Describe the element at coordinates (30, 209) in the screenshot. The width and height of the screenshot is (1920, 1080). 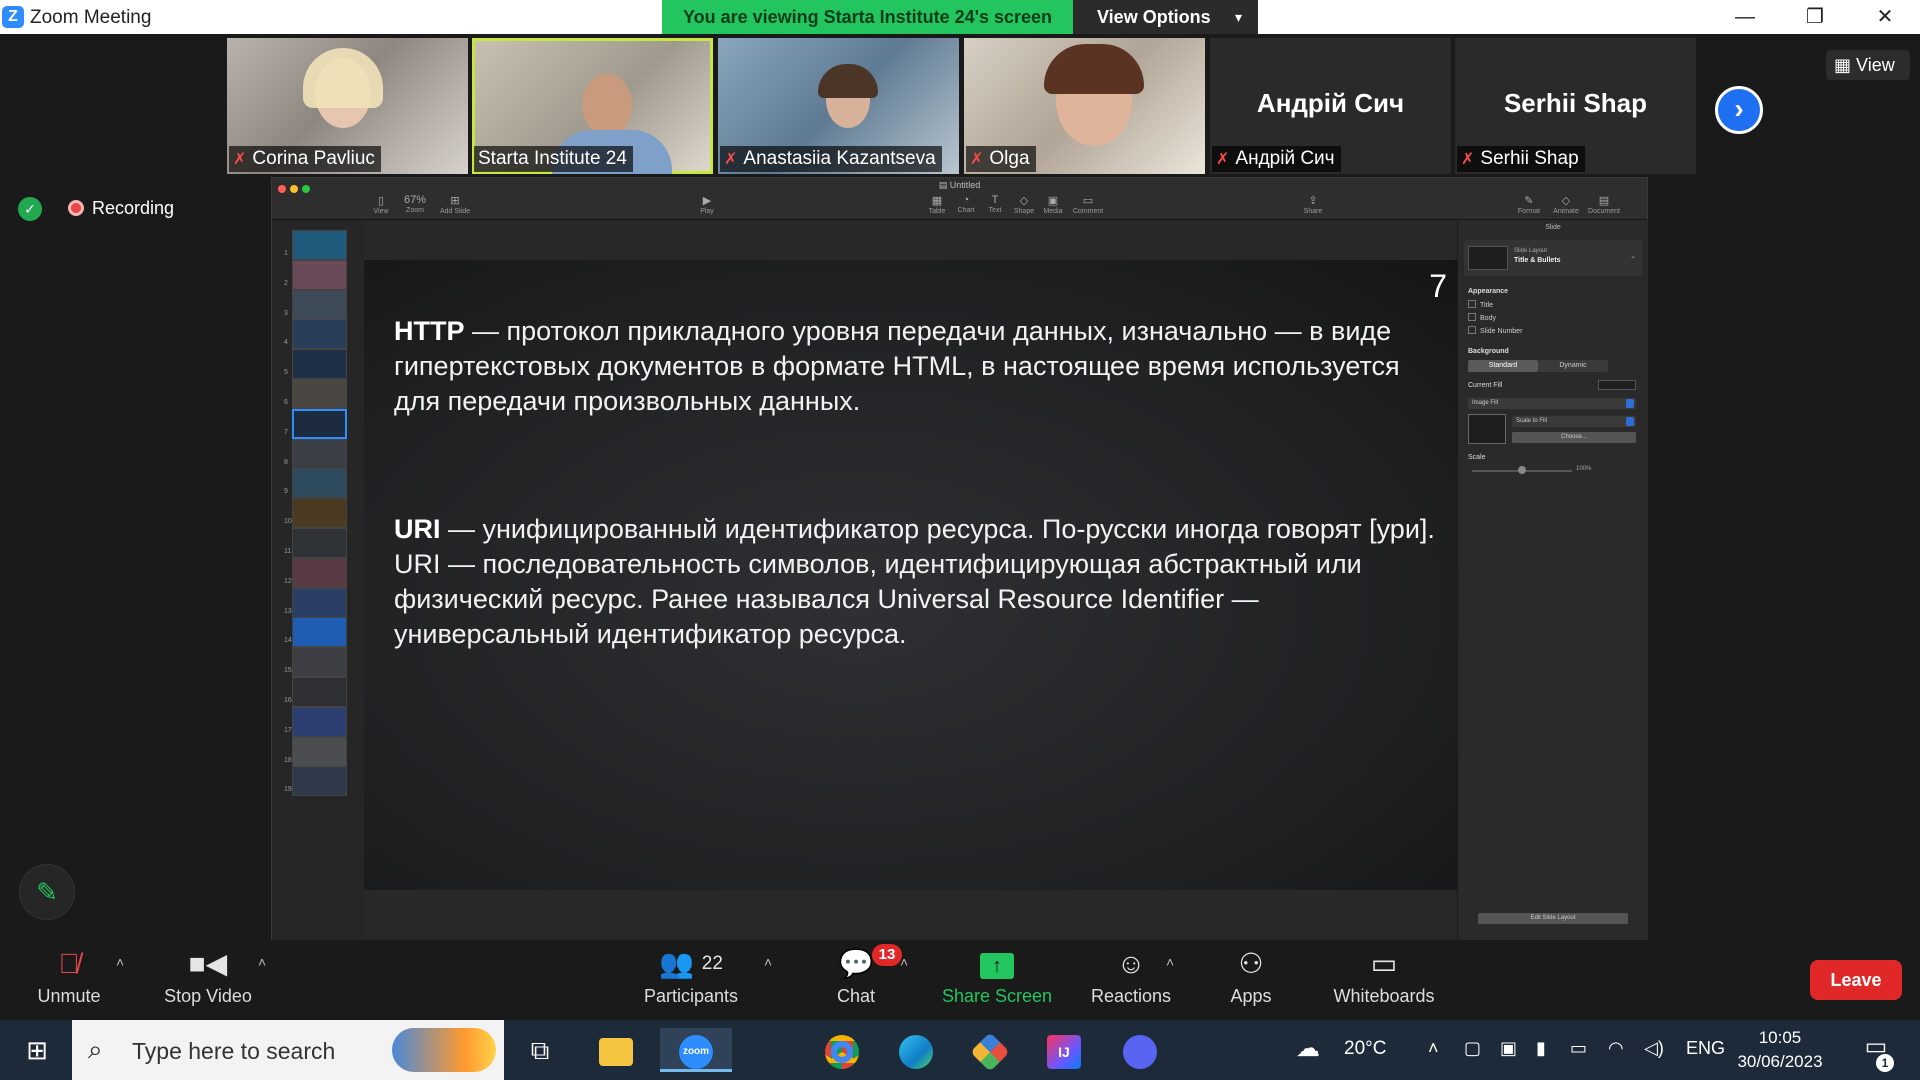
I see `security-shield-icon: ✓` at that location.